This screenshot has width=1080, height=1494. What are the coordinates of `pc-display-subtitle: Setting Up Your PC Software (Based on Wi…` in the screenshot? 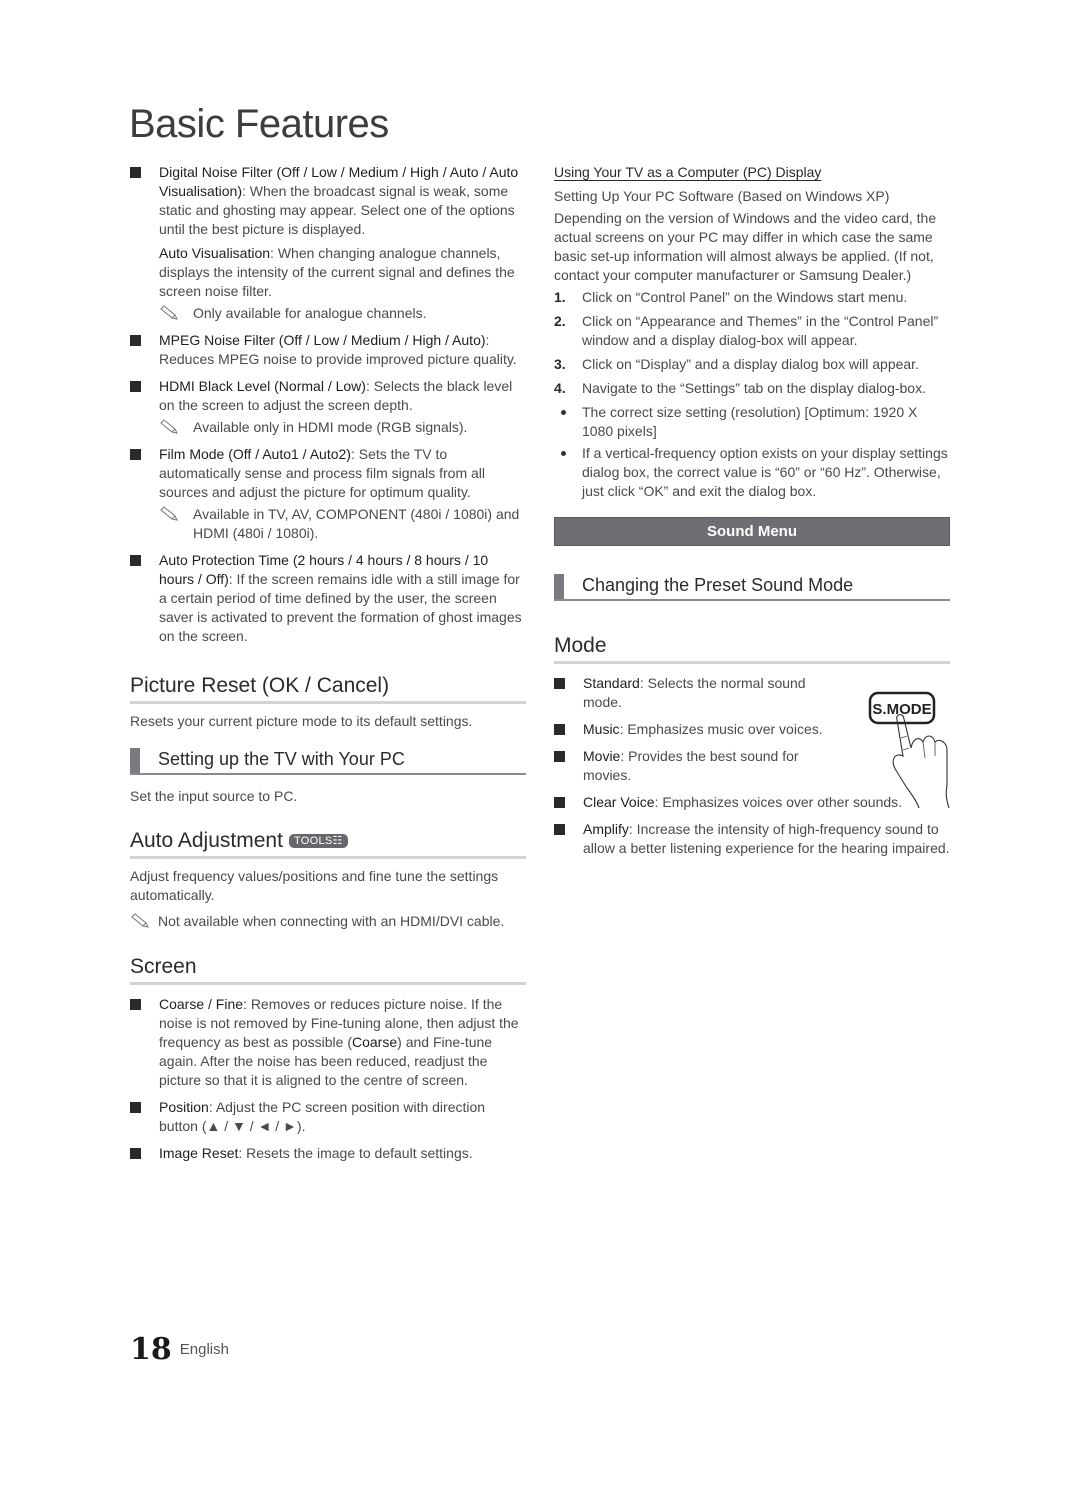 It's located at (722, 196).